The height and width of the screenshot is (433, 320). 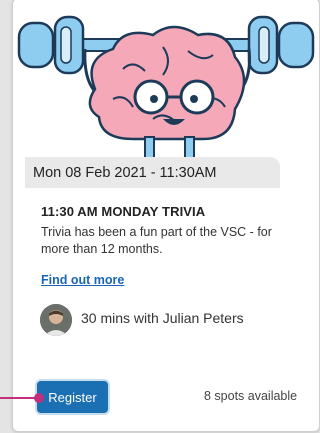 What do you see at coordinates (123, 211) in the screenshot?
I see `event-title: 11:30 AM MONDAY TRIVIA` at bounding box center [123, 211].